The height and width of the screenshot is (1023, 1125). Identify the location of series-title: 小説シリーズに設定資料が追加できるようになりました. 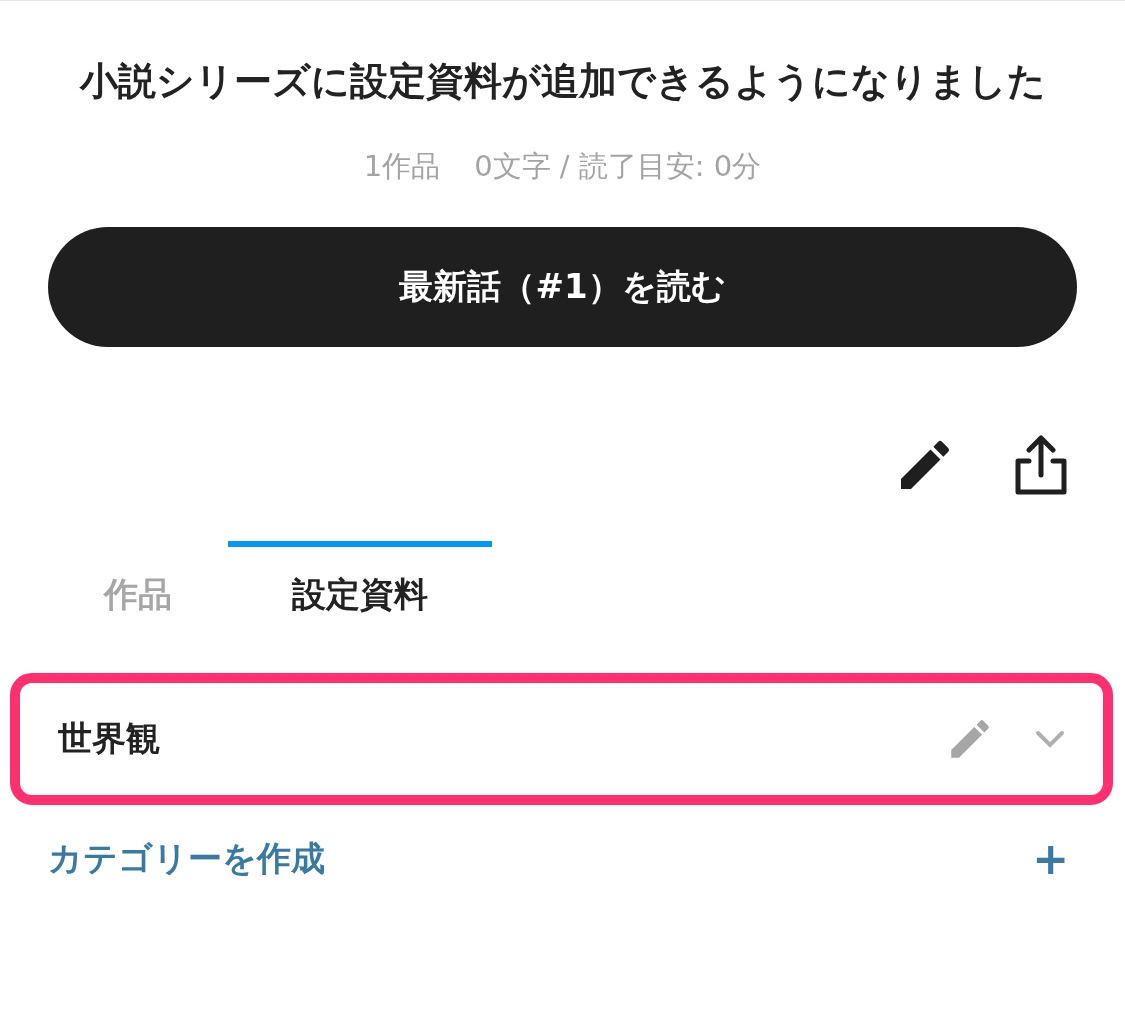
(562, 81).